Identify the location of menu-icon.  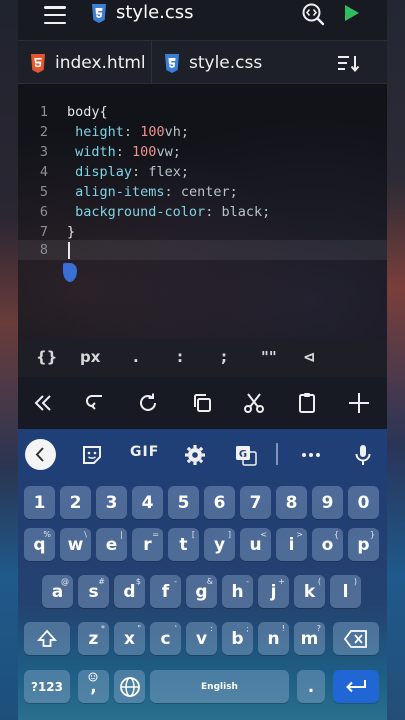
(55, 15).